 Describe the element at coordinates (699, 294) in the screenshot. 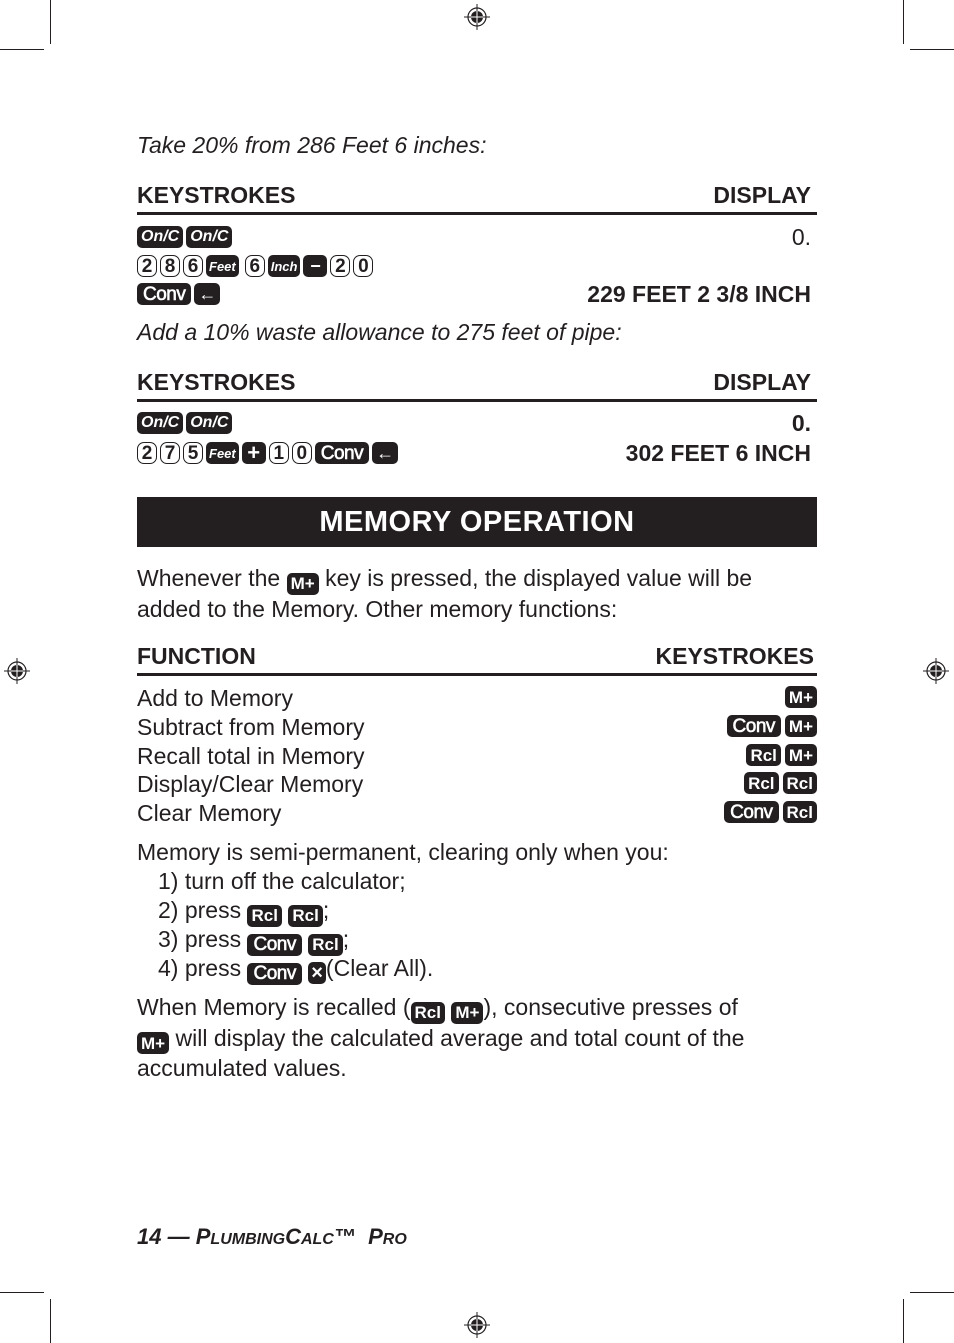

I see `display-value: 229 FEET 2 3/8 INCH` at that location.